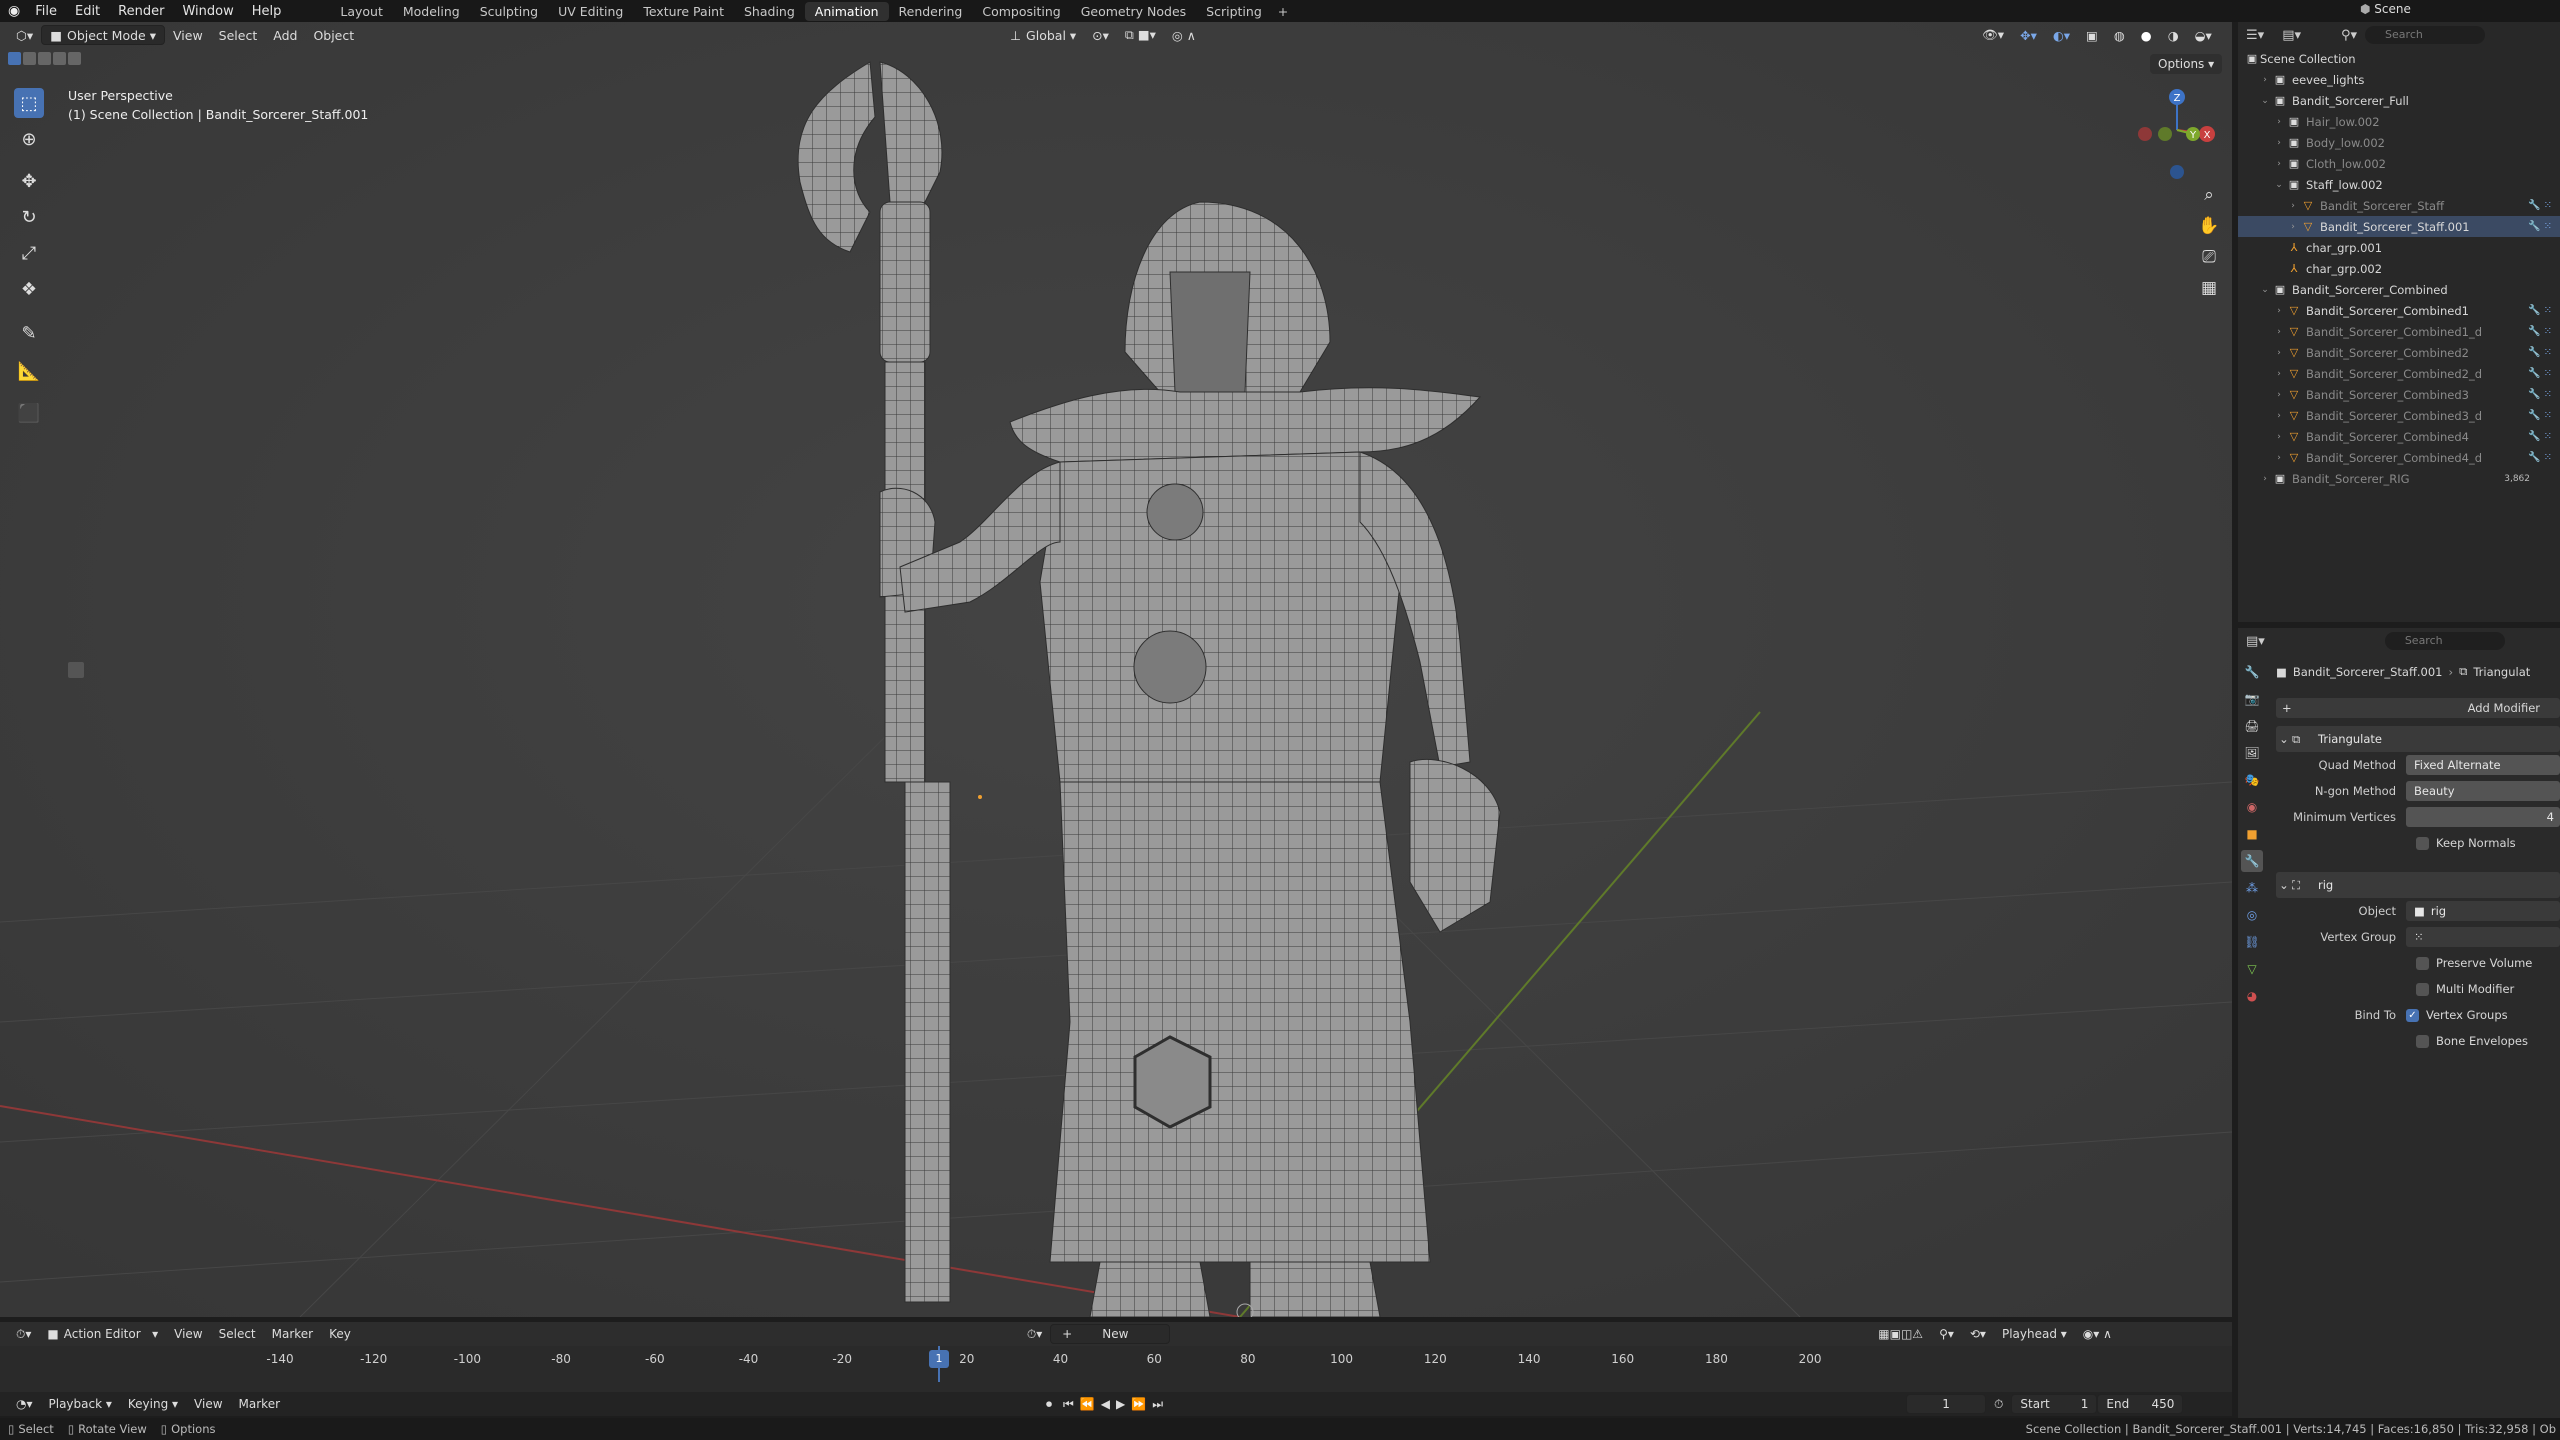  Describe the element at coordinates (2252, 969) in the screenshot. I see `data-tab-icon: ▽` at that location.